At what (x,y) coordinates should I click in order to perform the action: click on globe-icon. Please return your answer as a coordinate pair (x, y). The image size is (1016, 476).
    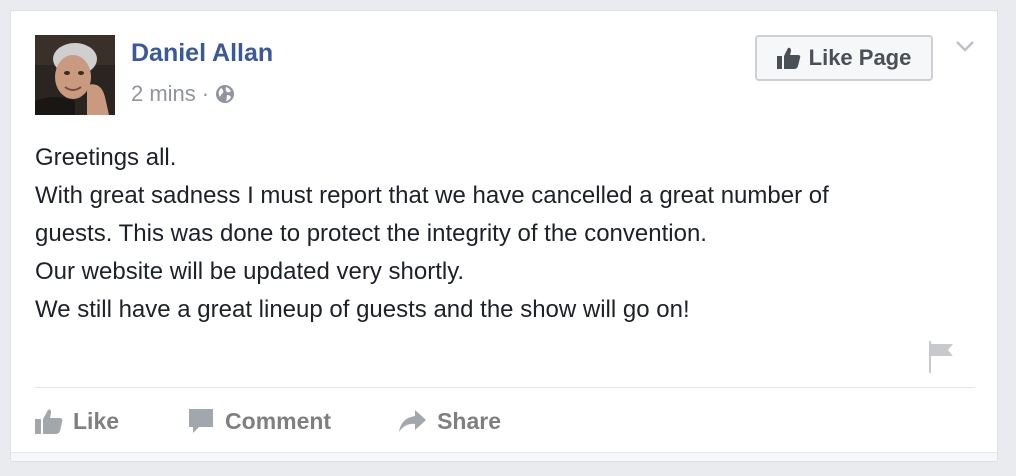
    Looking at the image, I should click on (225, 94).